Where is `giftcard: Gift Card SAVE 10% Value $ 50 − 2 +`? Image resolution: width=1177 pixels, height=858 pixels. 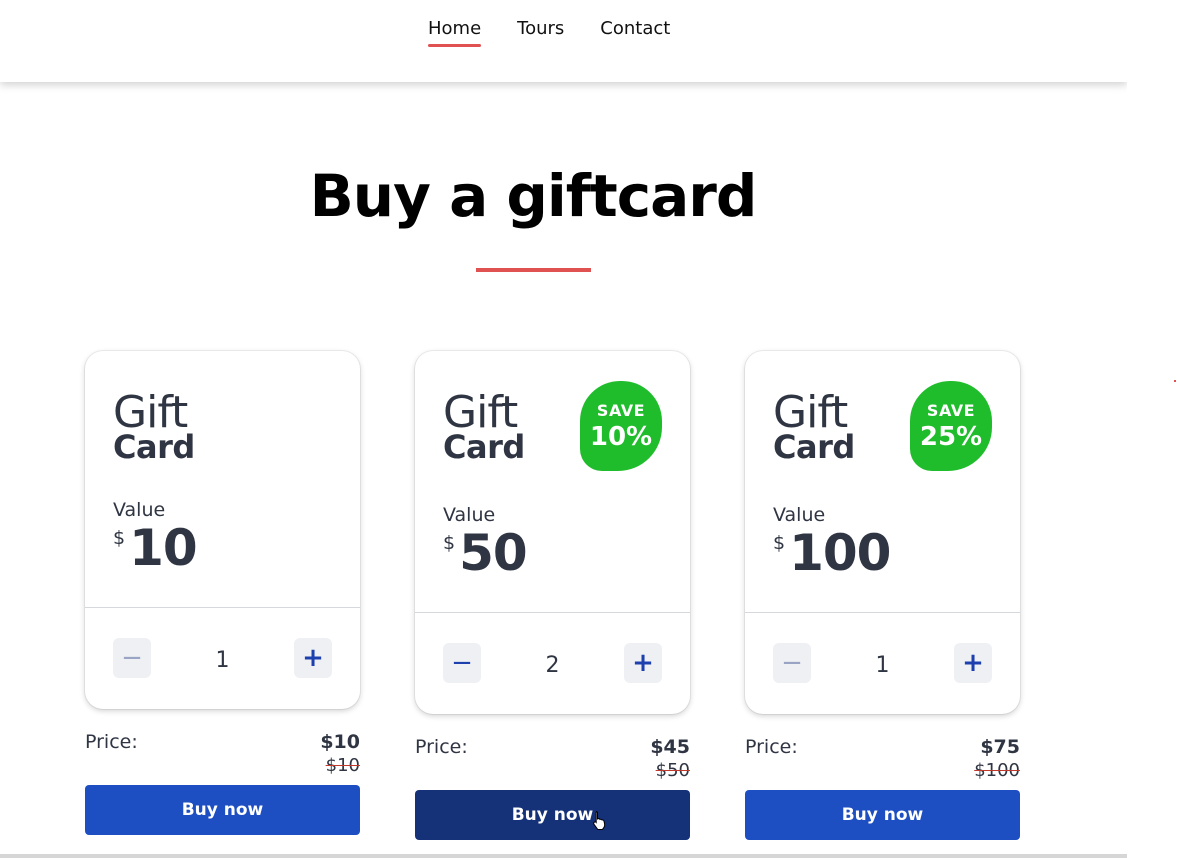 giftcard: Gift Card SAVE 10% Value $ 50 − 2 + is located at coordinates (552, 532).